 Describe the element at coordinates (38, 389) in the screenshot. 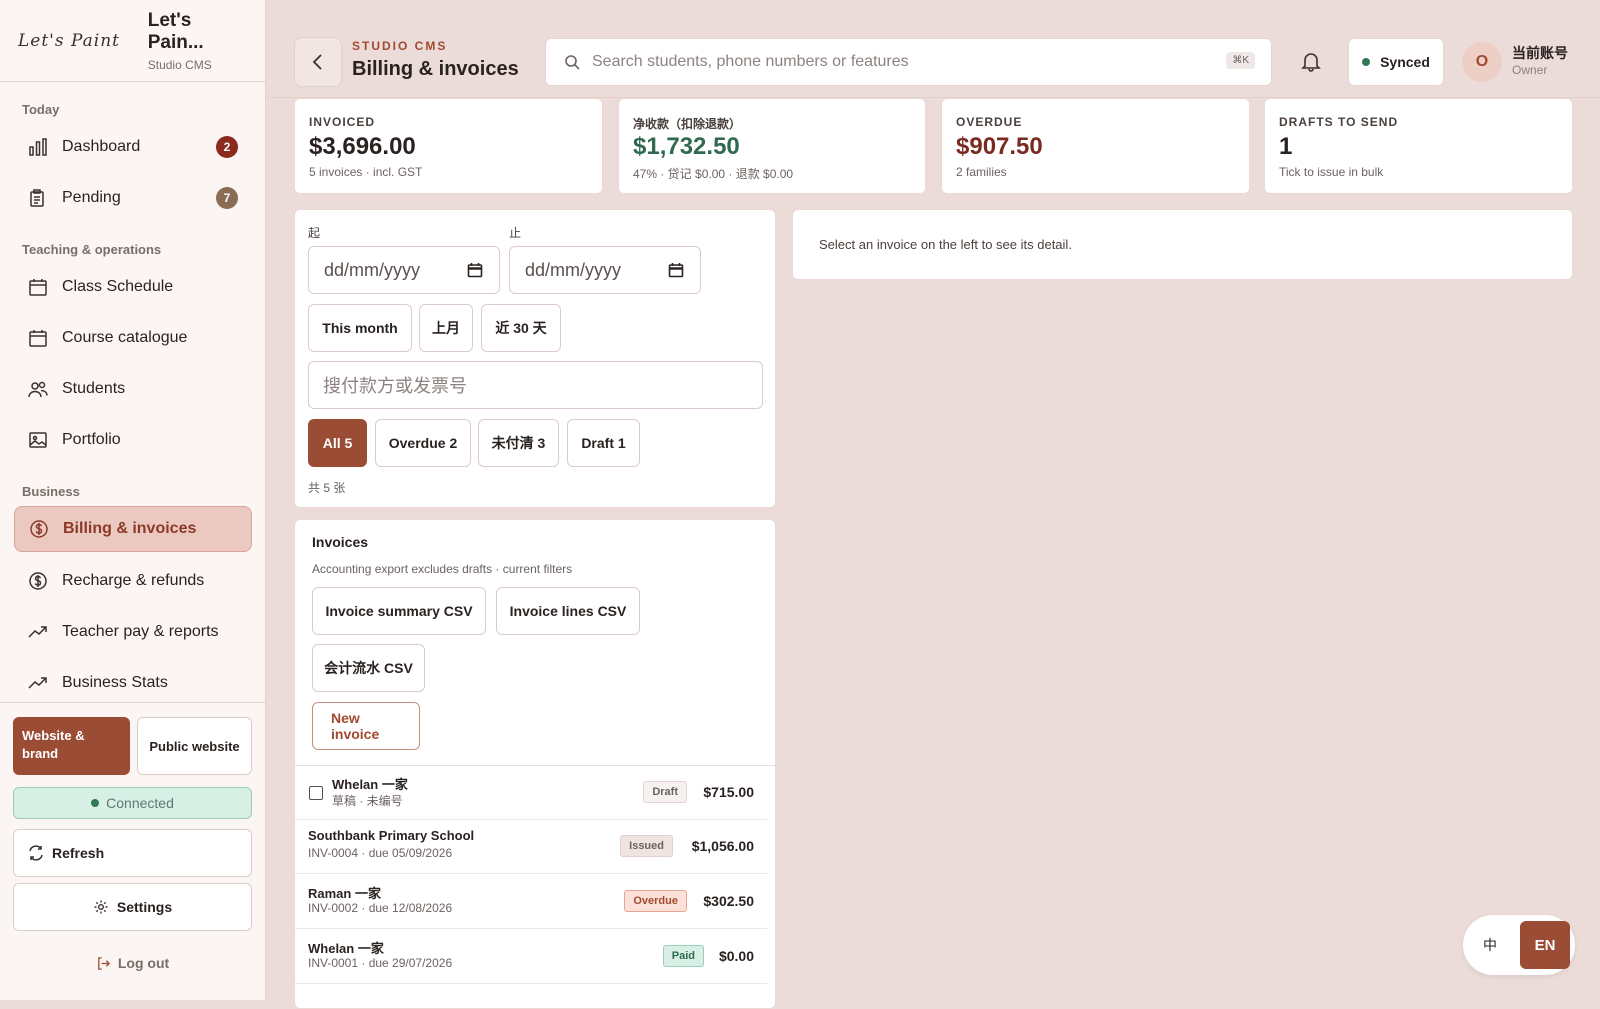

I see `users-icon` at that location.